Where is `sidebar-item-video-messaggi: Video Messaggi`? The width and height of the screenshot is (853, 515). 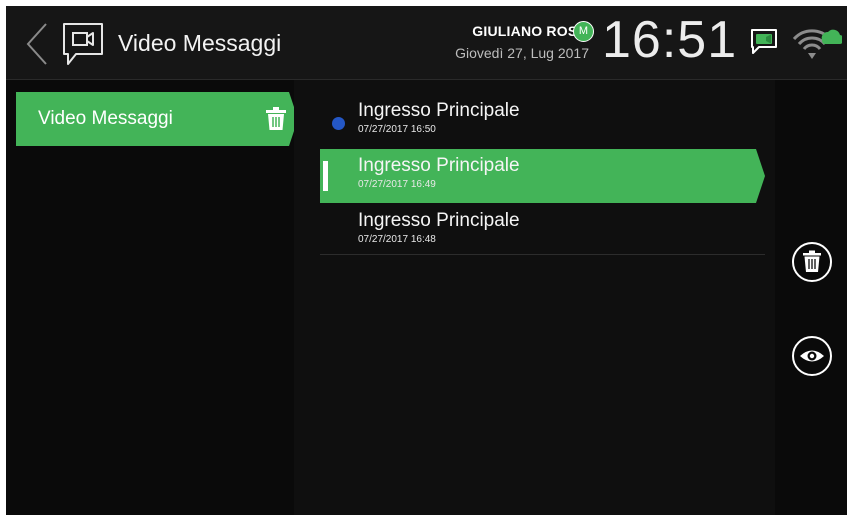
sidebar-item-video-messaggi: Video Messaggi is located at coordinates (157, 119).